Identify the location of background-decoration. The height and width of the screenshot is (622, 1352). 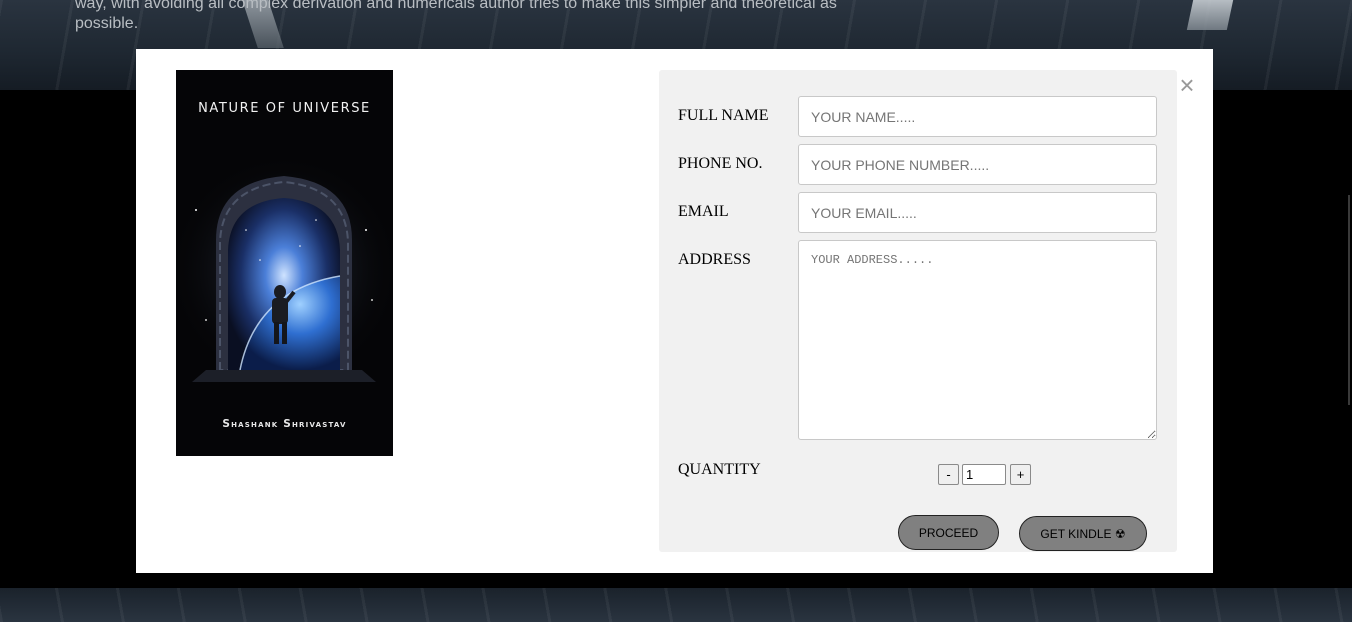
(1210, 15).